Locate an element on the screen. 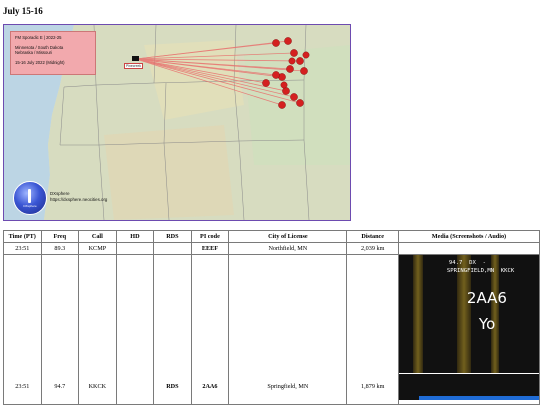  antenna-icon is located at coordinates (29, 196).